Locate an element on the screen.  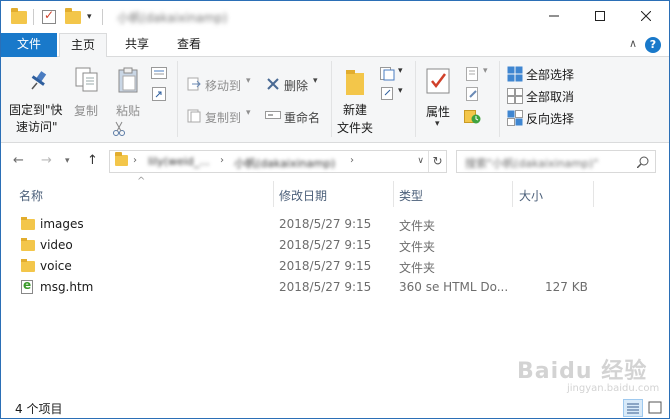
address-bar: › lily(weid_... › 小帆(dakaixinamp) › ∨ ↻ is located at coordinates (278, 161).